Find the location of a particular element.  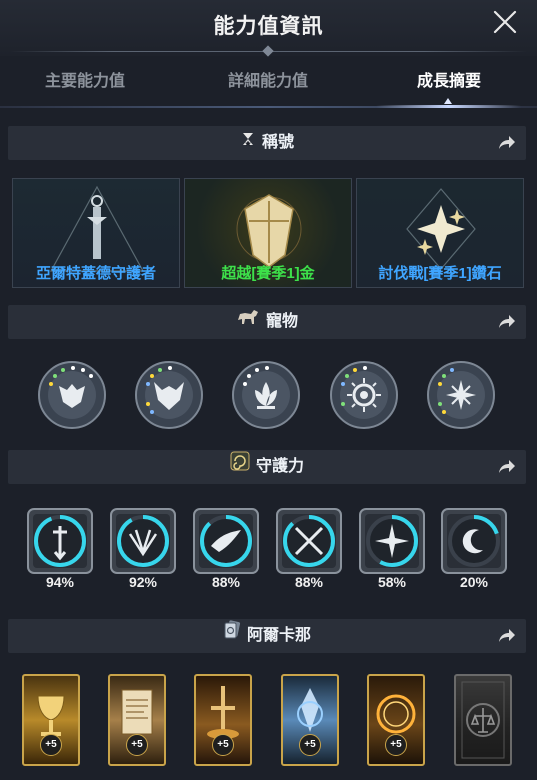

title-card-1: 亞爾特蓋德守護者 is located at coordinates (96, 233).